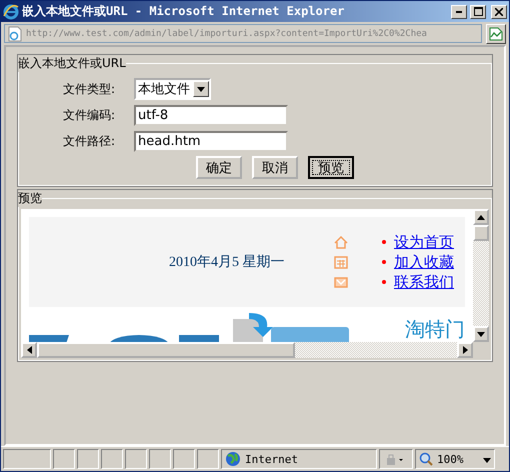  Describe the element at coordinates (424, 262) in the screenshot. I see `header-link: 加入收藏` at that location.